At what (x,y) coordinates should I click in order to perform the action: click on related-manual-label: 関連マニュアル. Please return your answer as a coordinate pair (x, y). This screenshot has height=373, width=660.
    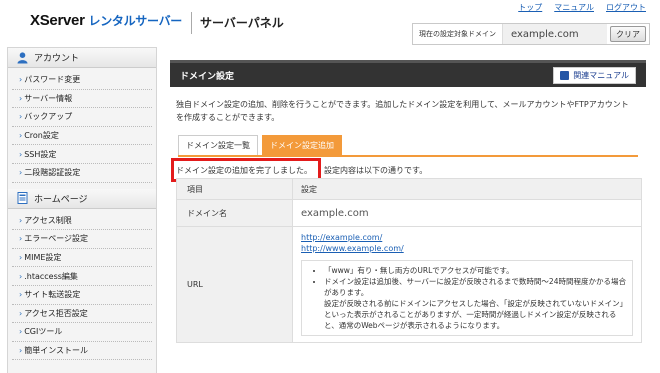
    Looking at the image, I should click on (601, 75).